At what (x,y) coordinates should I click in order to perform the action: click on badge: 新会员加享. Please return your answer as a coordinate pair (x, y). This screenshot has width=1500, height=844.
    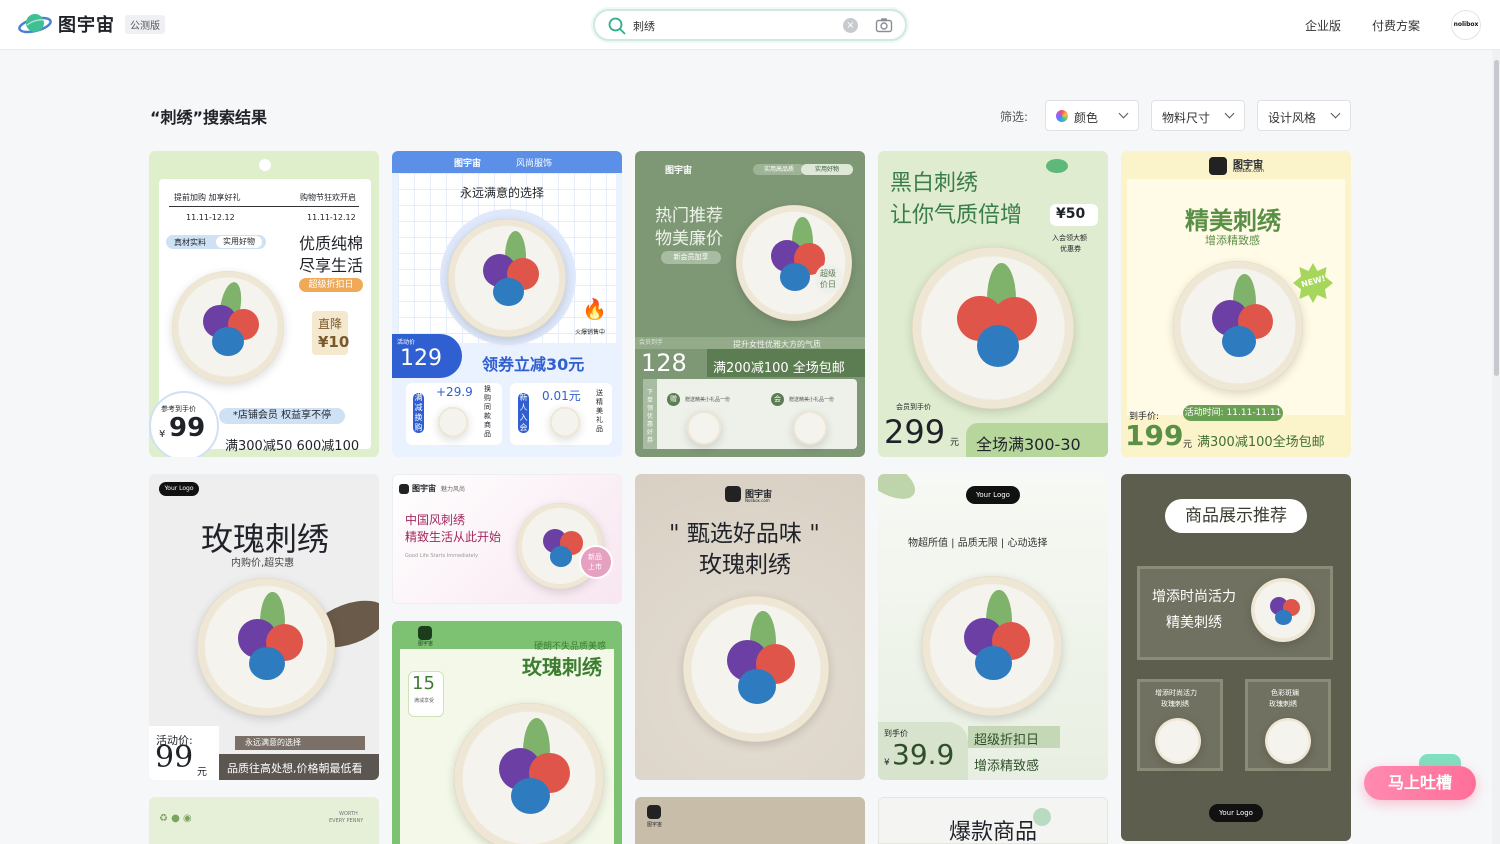
    Looking at the image, I should click on (691, 257).